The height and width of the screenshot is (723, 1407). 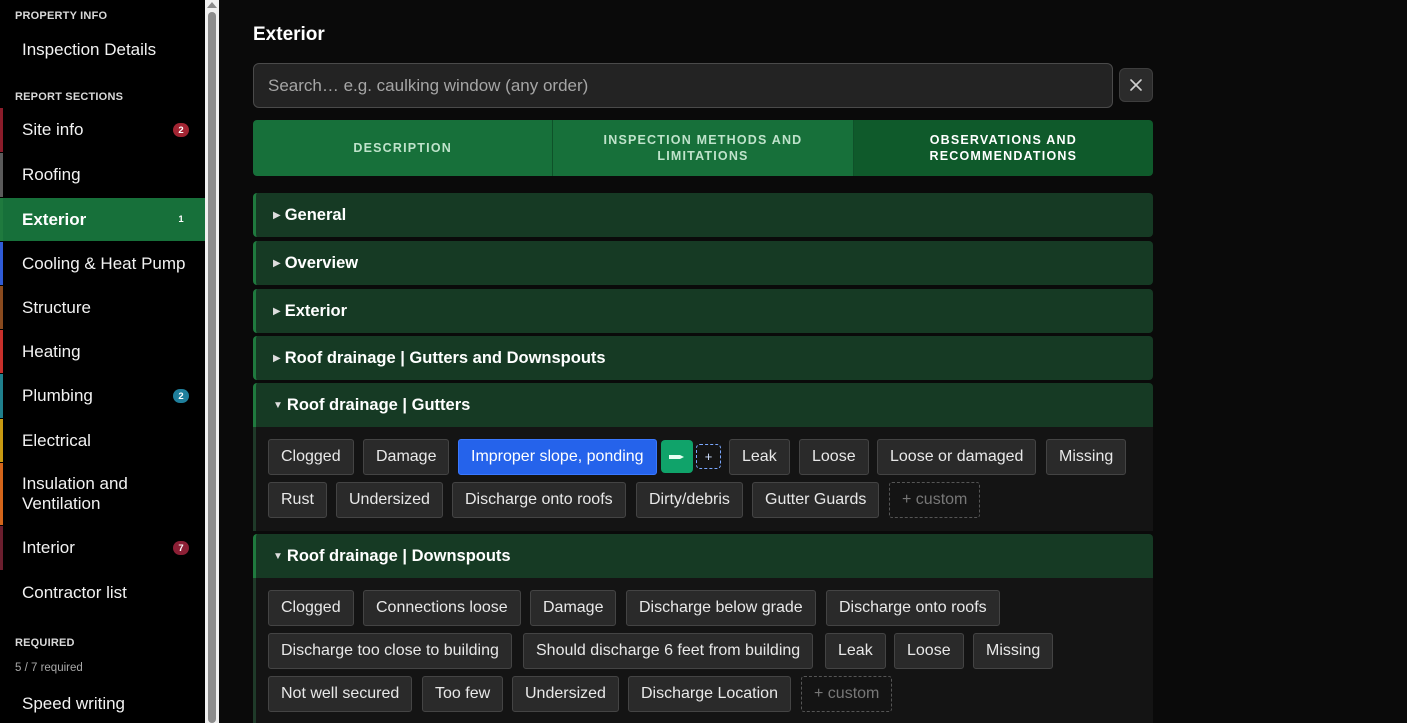 I want to click on sidebar-item-exterior: Exterior 1, so click(x=102, y=219).